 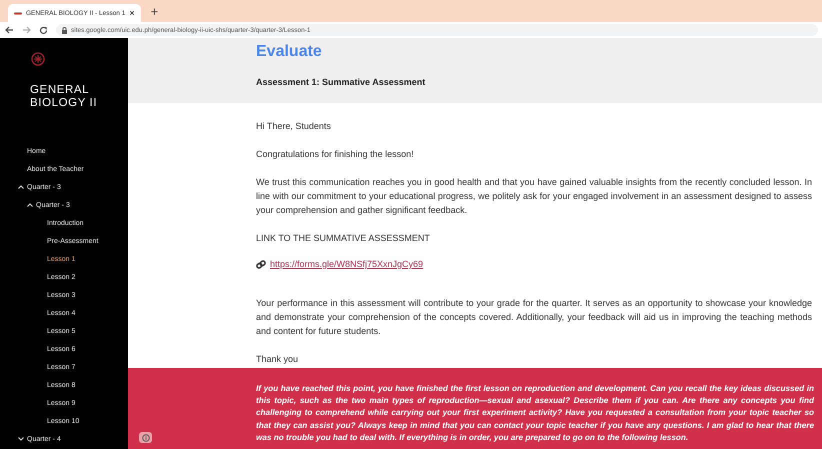 What do you see at coordinates (534, 196) in the screenshot?
I see `body-text: We trust this communication reaches you in good health and that you have gained valuable insights from the recently concluded lesson. In line with our commitment to your educational progress, we politely ask for your engaged involvement in an assessment designed to assess your comprehension and gather significant feedback.` at bounding box center [534, 196].